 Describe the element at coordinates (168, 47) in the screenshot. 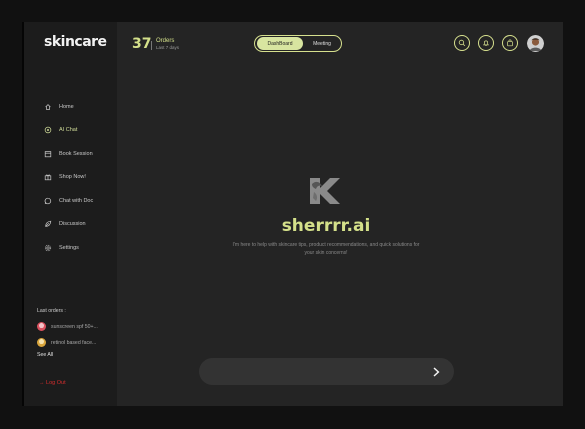

I see `orders-period: Last 7 days` at that location.